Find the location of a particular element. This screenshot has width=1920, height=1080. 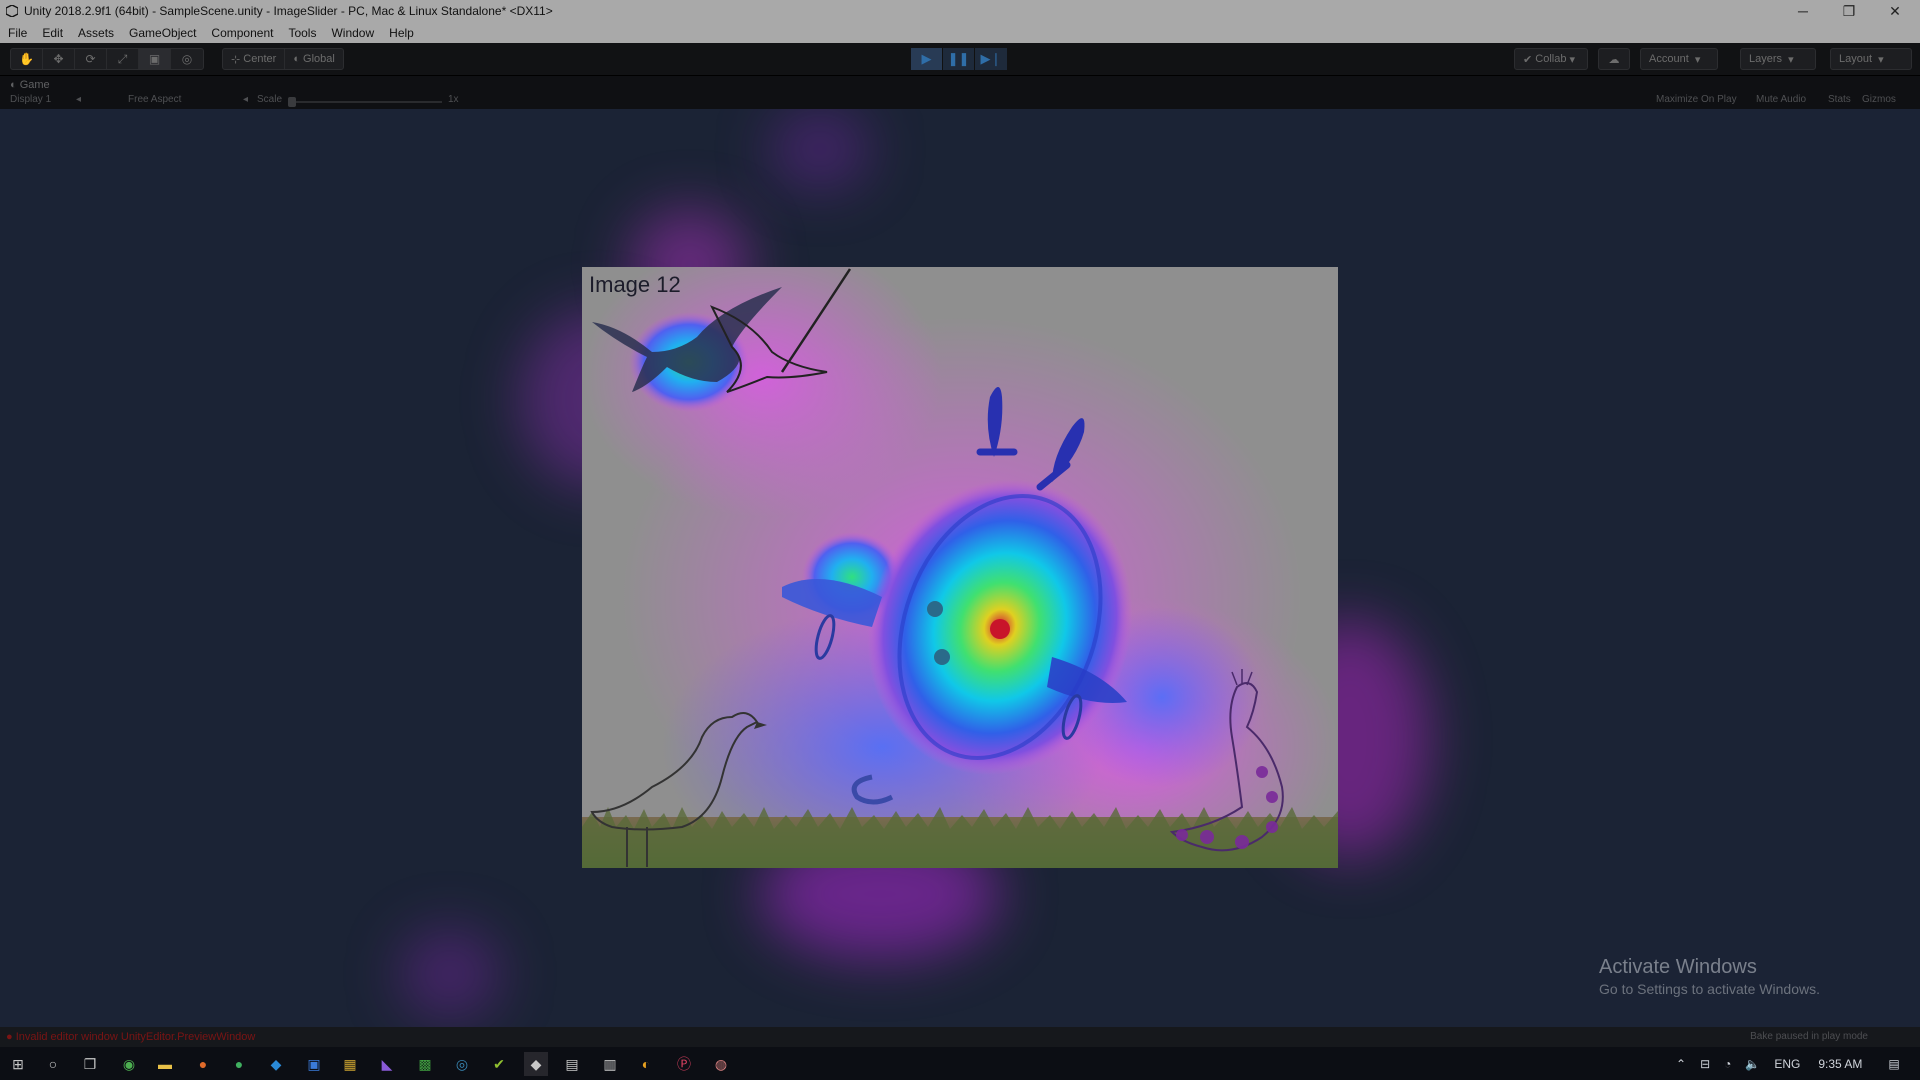

menu-tools: Tools is located at coordinates (301, 33).